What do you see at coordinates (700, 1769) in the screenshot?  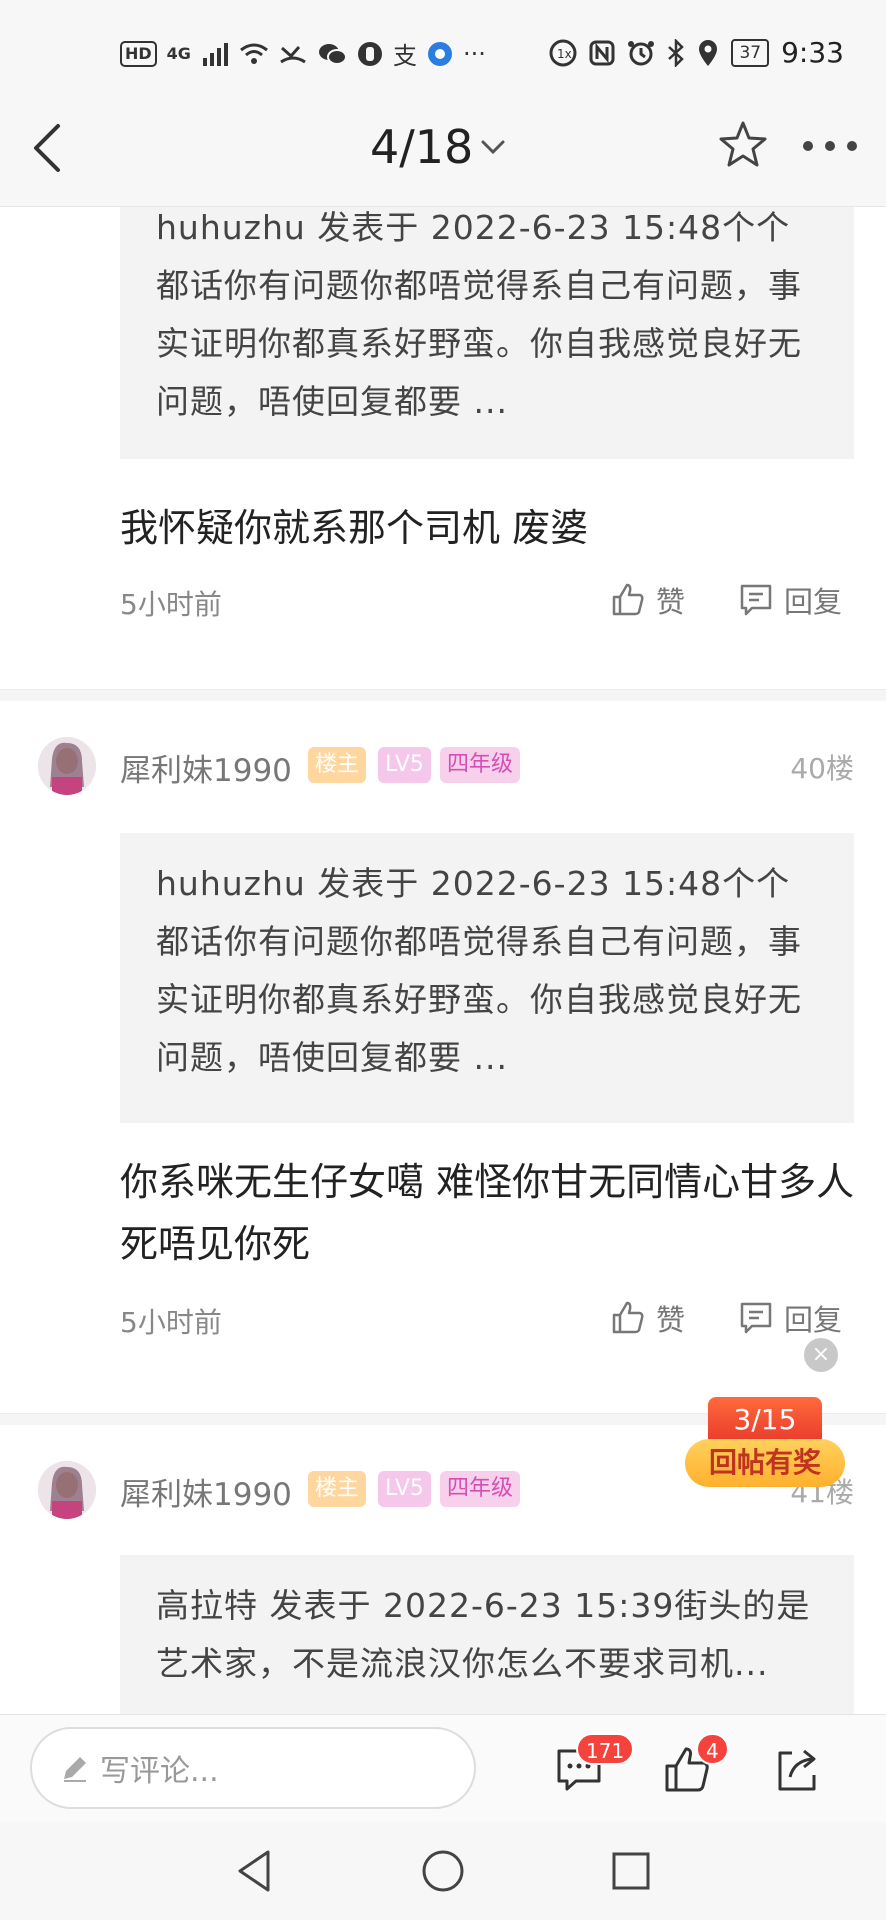 I see `like-post-button: 4` at bounding box center [700, 1769].